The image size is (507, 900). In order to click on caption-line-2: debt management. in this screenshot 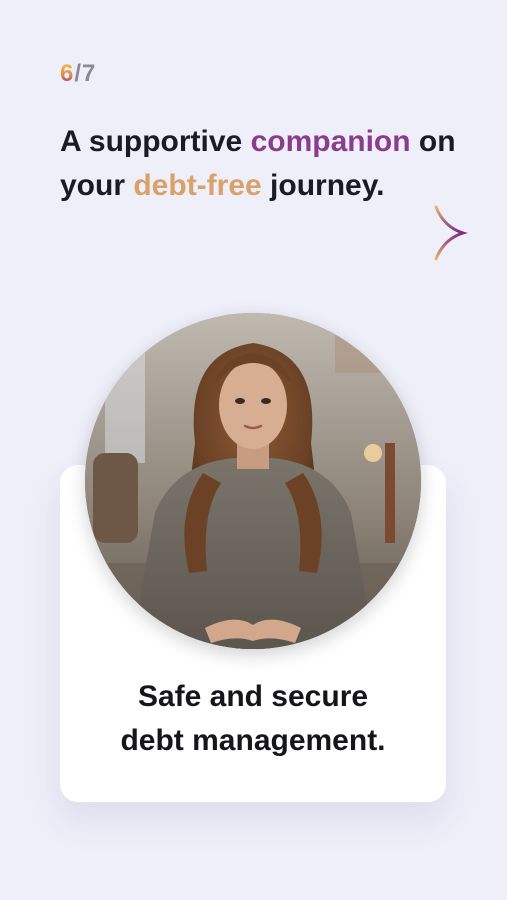, I will do `click(253, 740)`.